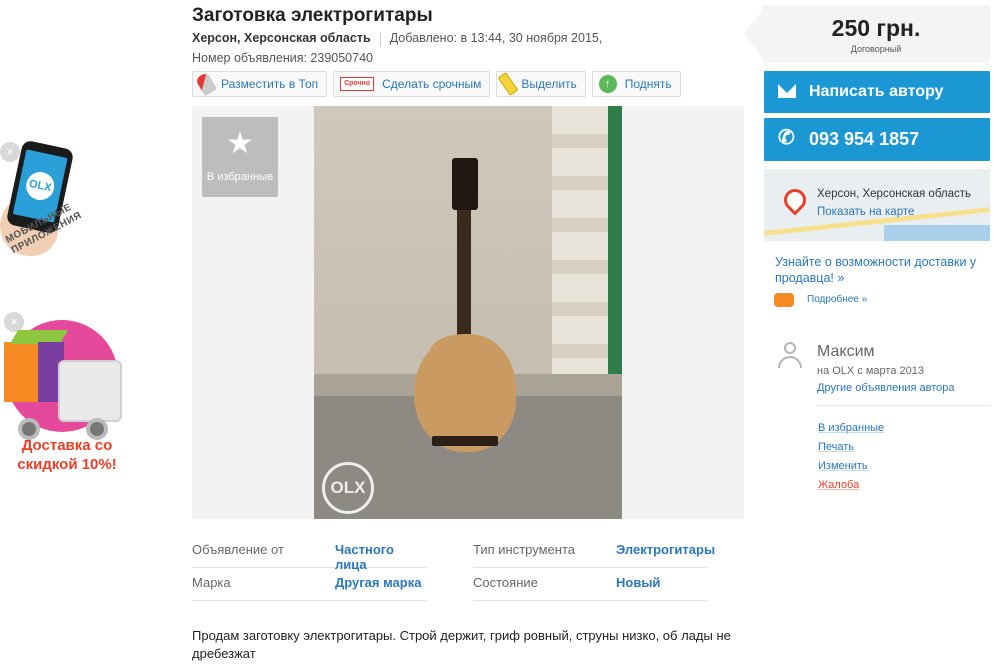 The image size is (1000, 668). What do you see at coordinates (665, 549) in the screenshot?
I see `param-value: Электрогитары` at bounding box center [665, 549].